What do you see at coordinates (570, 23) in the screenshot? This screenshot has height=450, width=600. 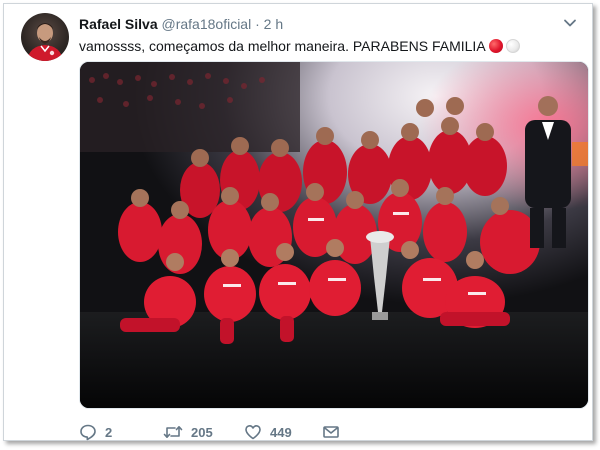 I see `chevron-down-icon` at bounding box center [570, 23].